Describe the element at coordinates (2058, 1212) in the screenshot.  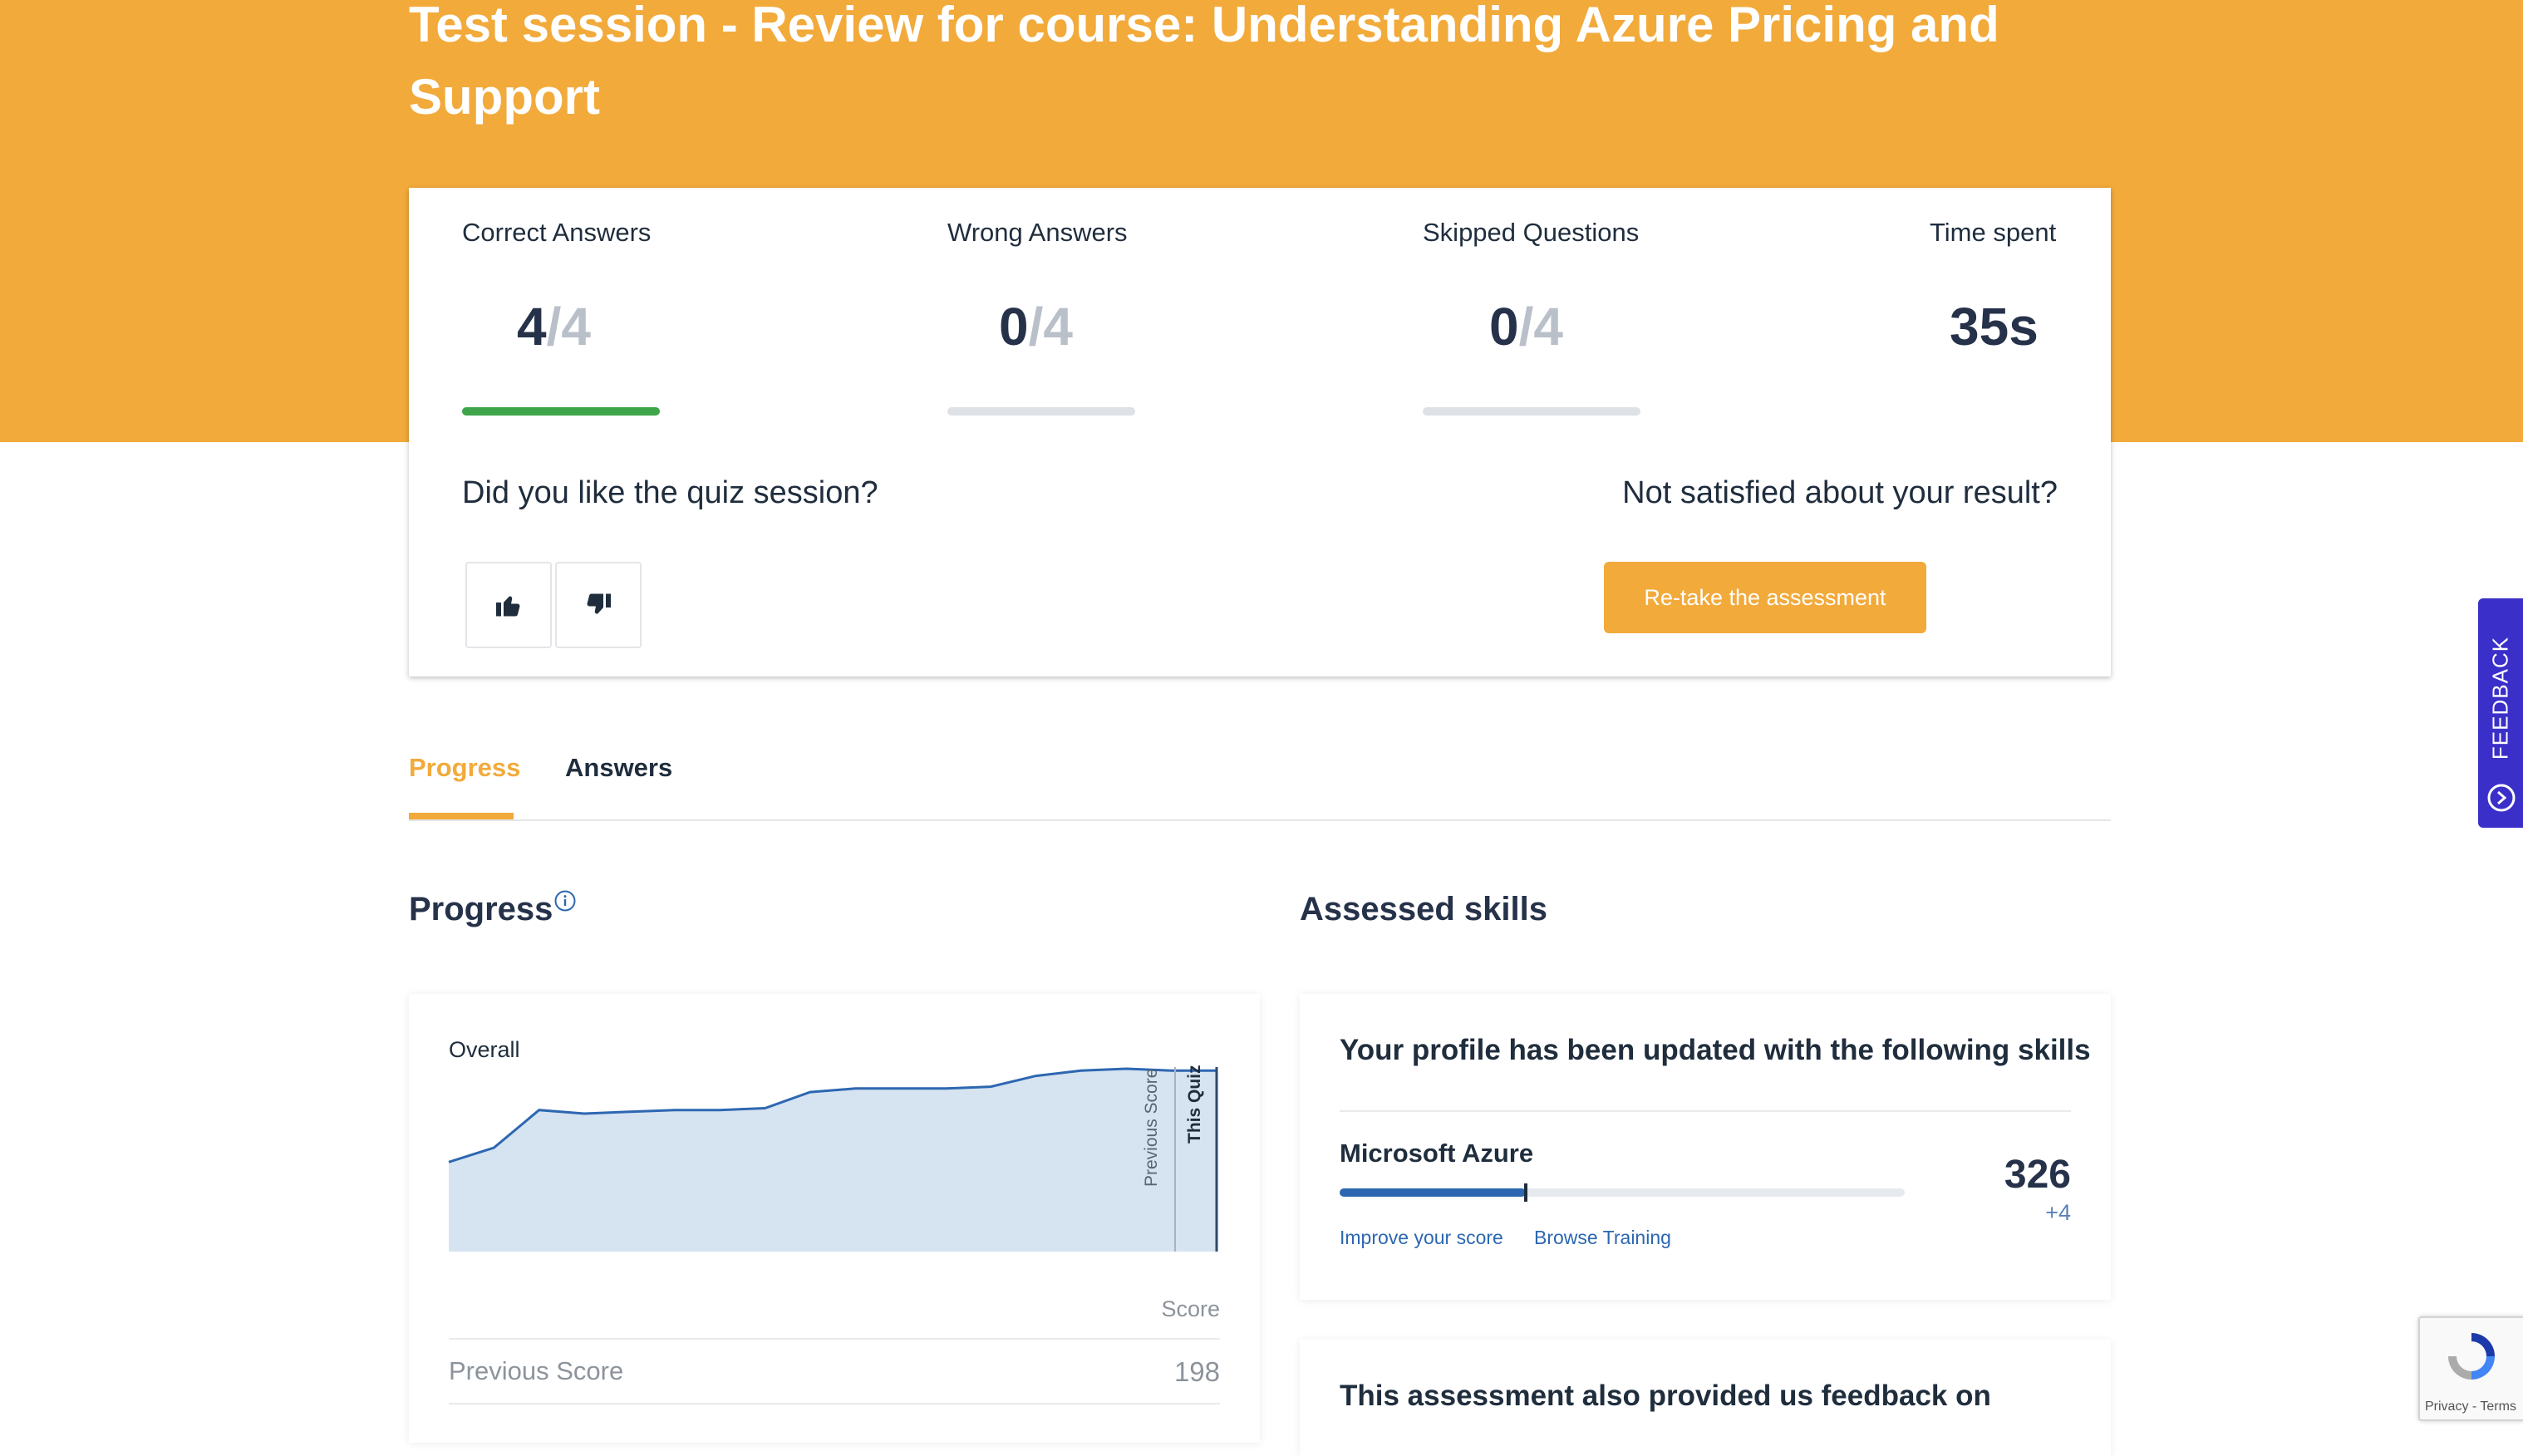
I see `skill-score-delta: +4` at that location.